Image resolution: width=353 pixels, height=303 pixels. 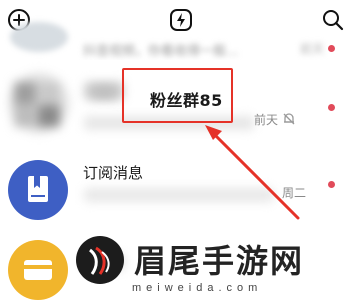 I want to click on watermark-domain: meiweida.com, so click(x=197, y=288).